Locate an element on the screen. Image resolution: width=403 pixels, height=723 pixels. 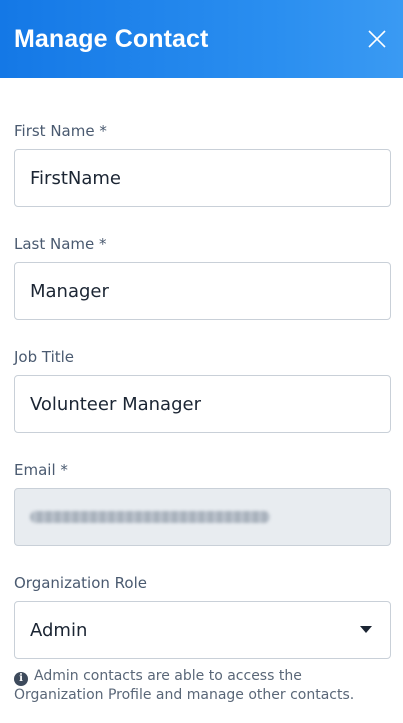
first-name-value: FirstName is located at coordinates (75, 178).